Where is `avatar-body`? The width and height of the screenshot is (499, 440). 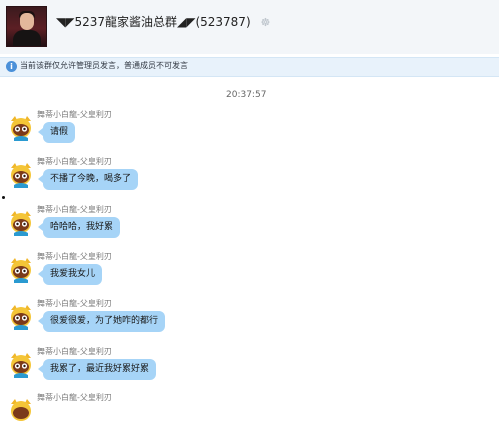 avatar-body is located at coordinates (27, 38).